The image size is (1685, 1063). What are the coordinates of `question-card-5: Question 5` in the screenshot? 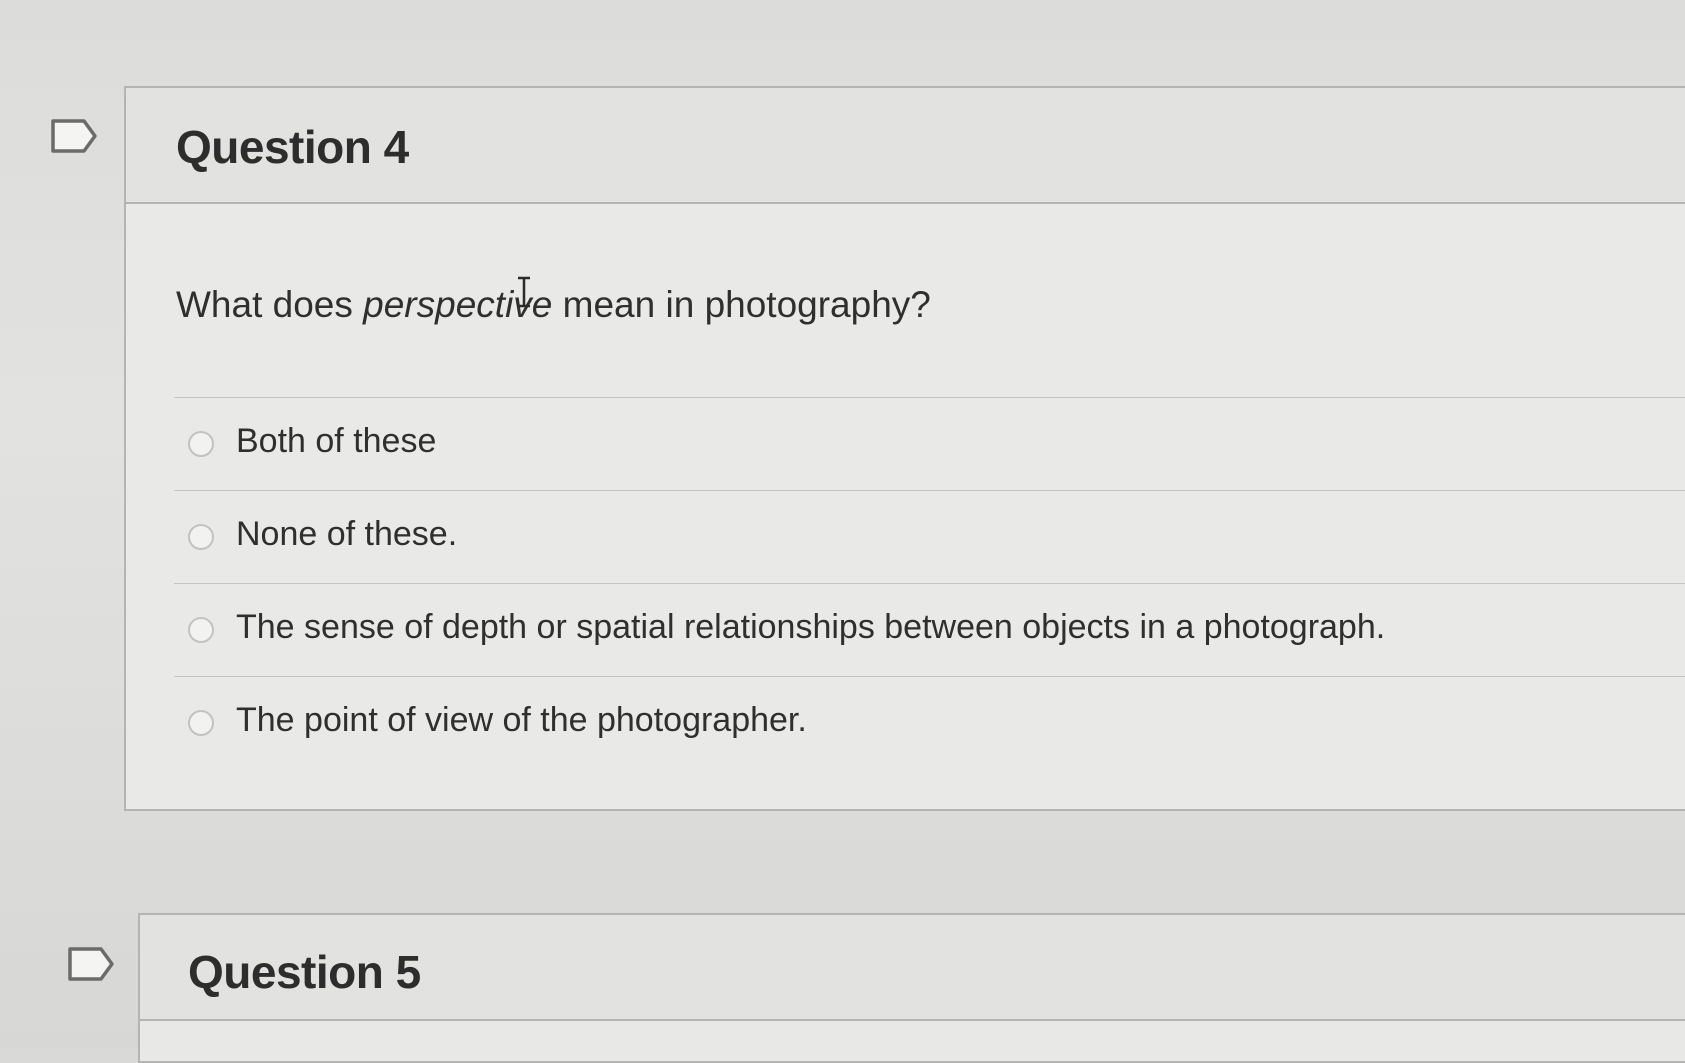 It's located at (911, 988).